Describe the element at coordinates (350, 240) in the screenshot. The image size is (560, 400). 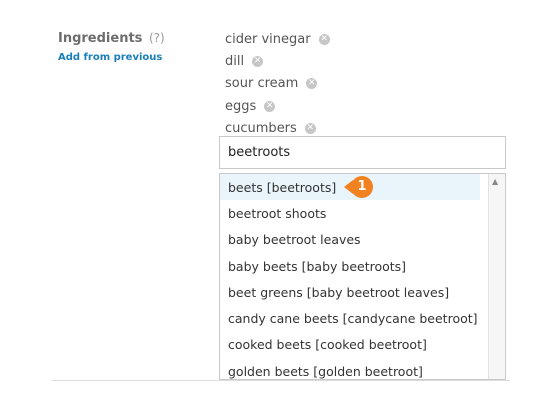
I see `suggestion-item: baby beetroot leaves` at that location.